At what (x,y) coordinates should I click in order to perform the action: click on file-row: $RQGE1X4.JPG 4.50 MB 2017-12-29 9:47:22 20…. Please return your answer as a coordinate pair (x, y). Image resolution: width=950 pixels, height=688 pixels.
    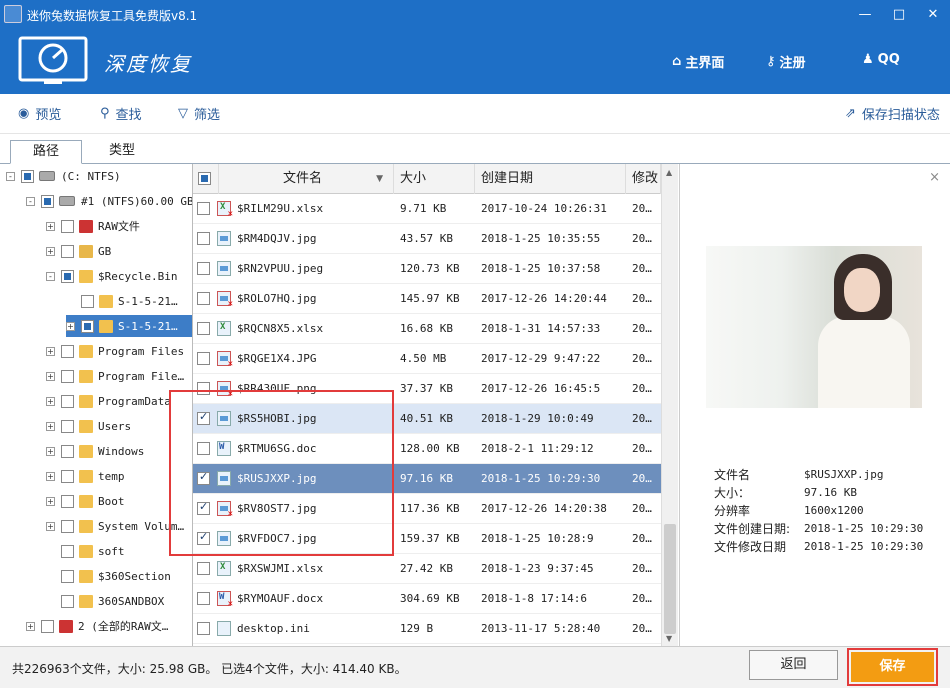
    Looking at the image, I should click on (427, 359).